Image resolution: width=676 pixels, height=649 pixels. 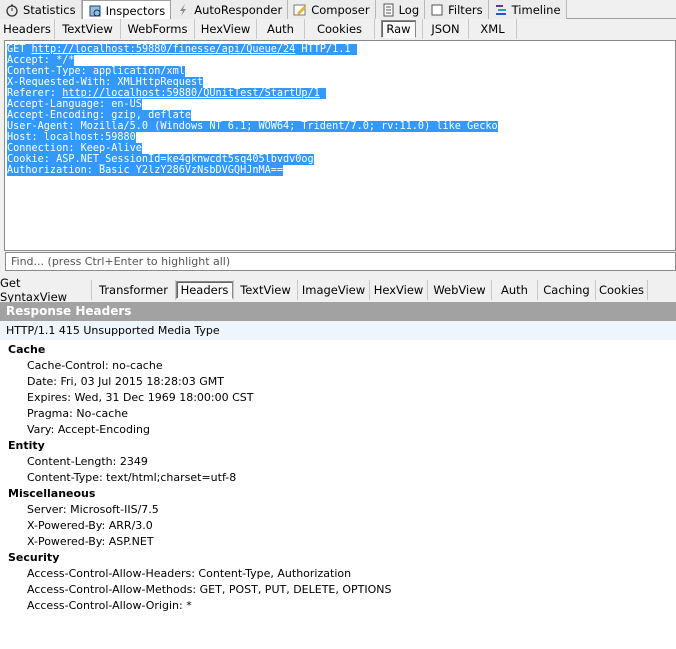 I want to click on timeline-icon, so click(x=501, y=10).